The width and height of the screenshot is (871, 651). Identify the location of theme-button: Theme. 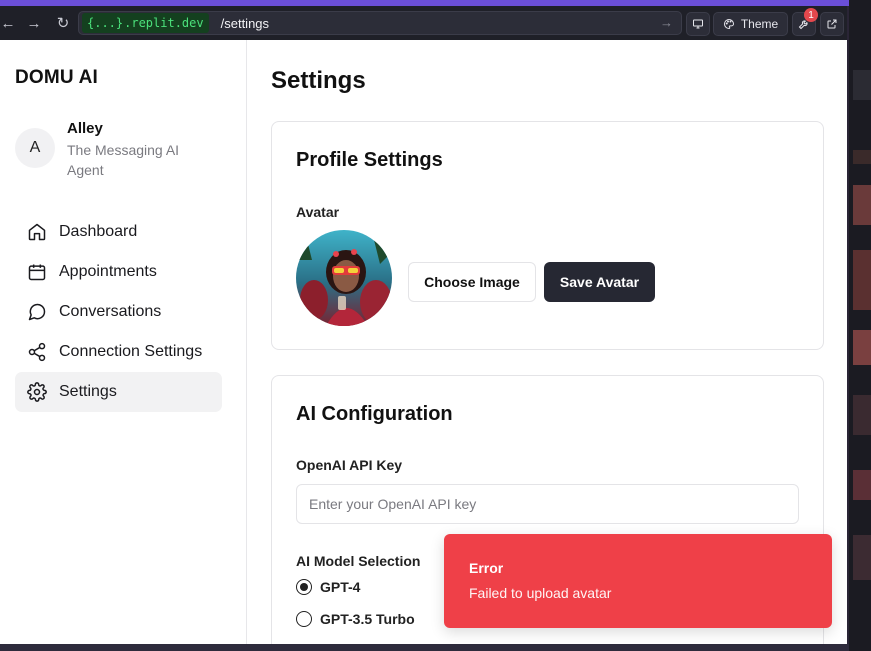
(750, 24).